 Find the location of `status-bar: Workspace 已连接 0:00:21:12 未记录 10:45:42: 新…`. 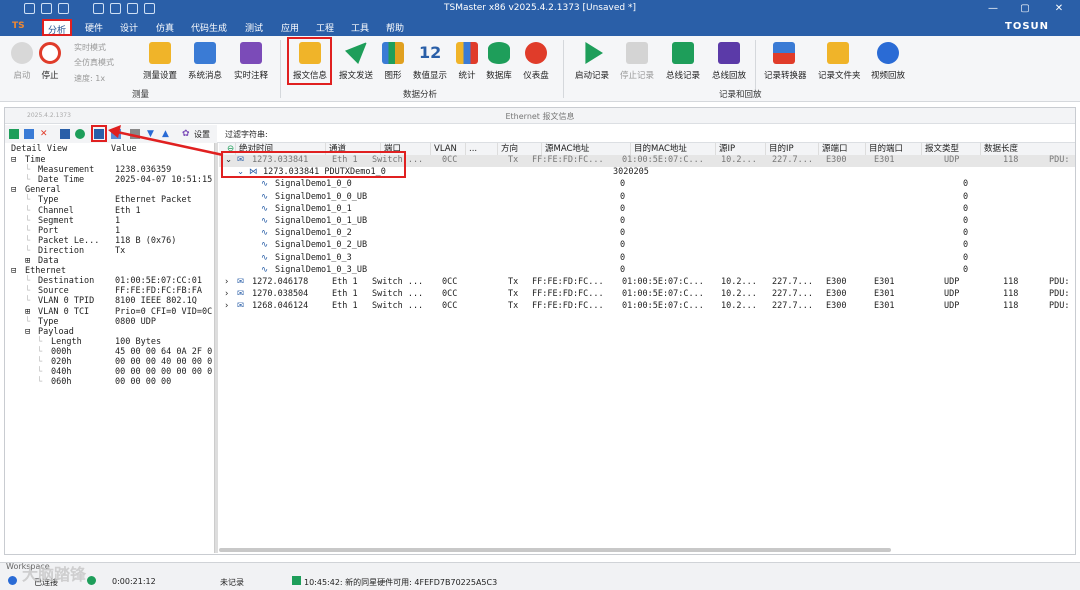

status-bar: Workspace 已连接 0:00:21:12 未记录 10:45:42: 新… is located at coordinates (540, 576).